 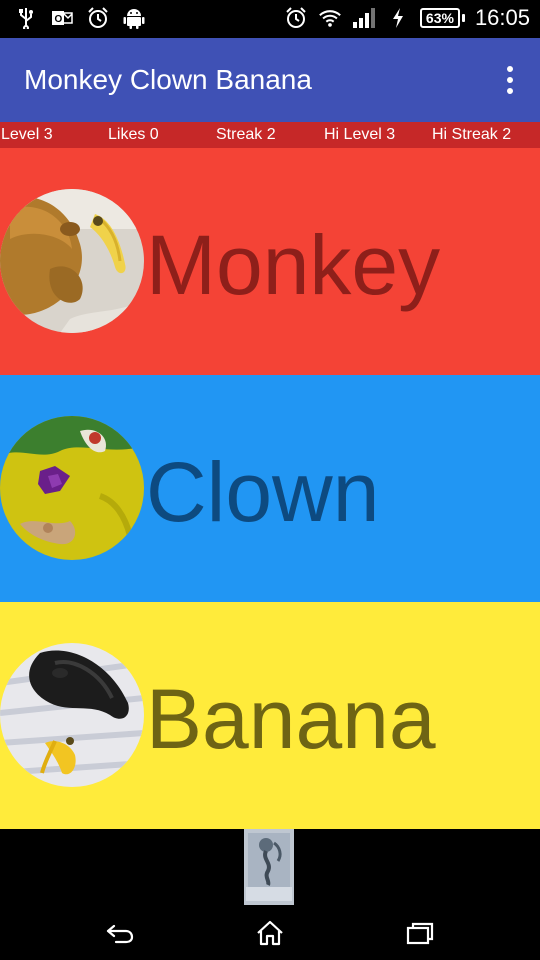 I want to click on outlook-icon: O, so click(x=62, y=18).